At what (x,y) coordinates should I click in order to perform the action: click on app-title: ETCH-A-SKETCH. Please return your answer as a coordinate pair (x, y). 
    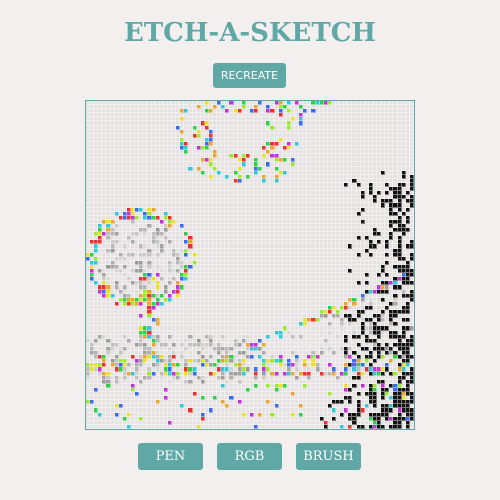
    Looking at the image, I should click on (250, 33).